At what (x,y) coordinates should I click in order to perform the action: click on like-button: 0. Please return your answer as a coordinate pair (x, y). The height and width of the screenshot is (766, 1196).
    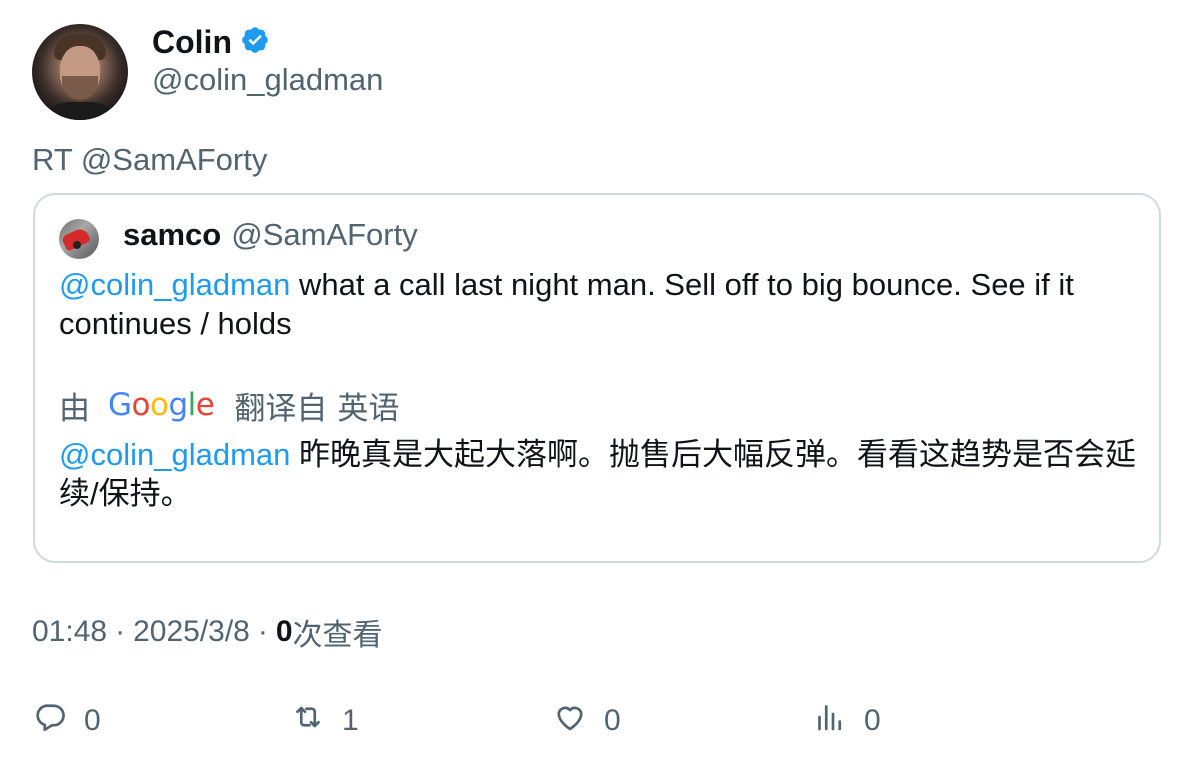
    Looking at the image, I should click on (586, 721).